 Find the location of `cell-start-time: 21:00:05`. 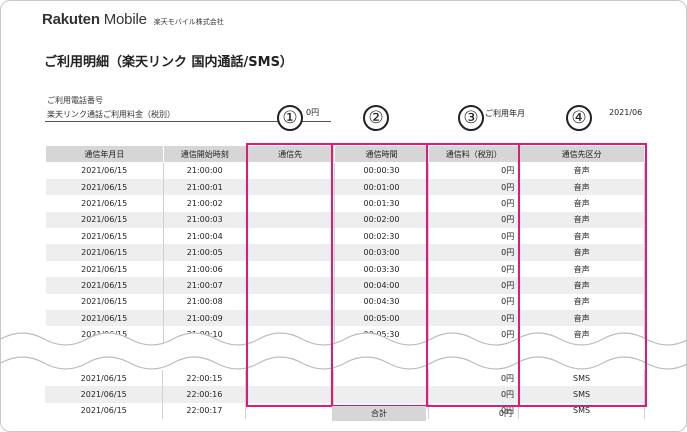

cell-start-time: 21:00:05 is located at coordinates (205, 252).